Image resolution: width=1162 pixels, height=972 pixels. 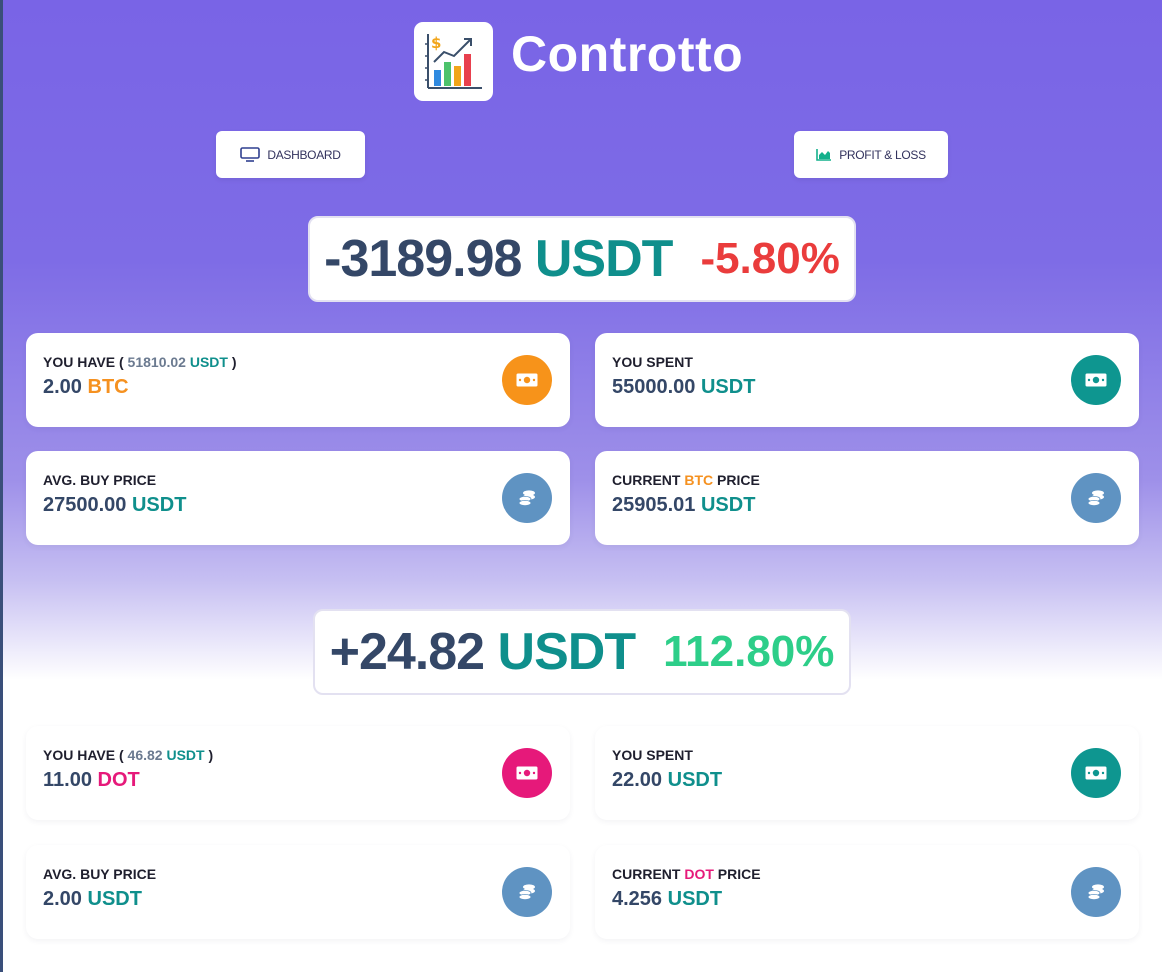 What do you see at coordinates (867, 892) in the screenshot?
I see `current-price-card-dot: CURRENT DOT PRICE 4.256 USDT` at bounding box center [867, 892].